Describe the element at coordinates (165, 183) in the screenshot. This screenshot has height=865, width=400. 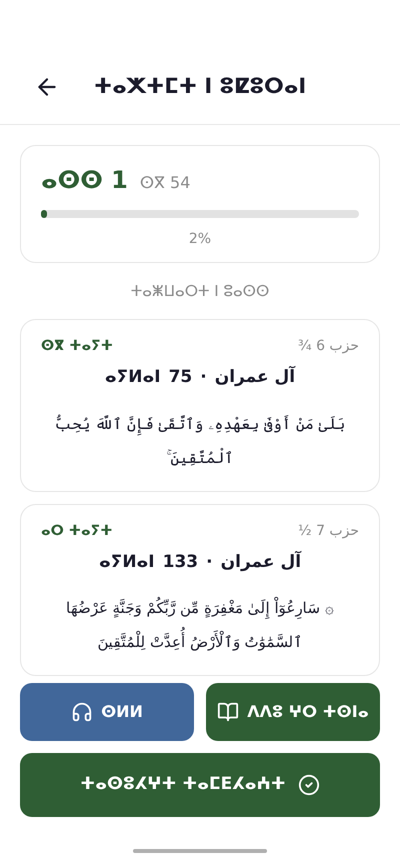
I see `total-days: ⵙⴳ 54` at that location.